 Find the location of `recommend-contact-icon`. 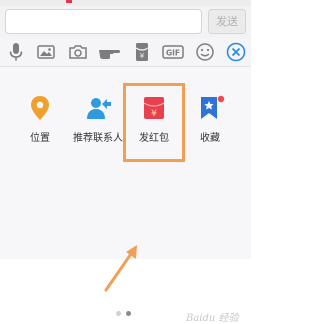

recommend-contact-icon is located at coordinates (98, 108).